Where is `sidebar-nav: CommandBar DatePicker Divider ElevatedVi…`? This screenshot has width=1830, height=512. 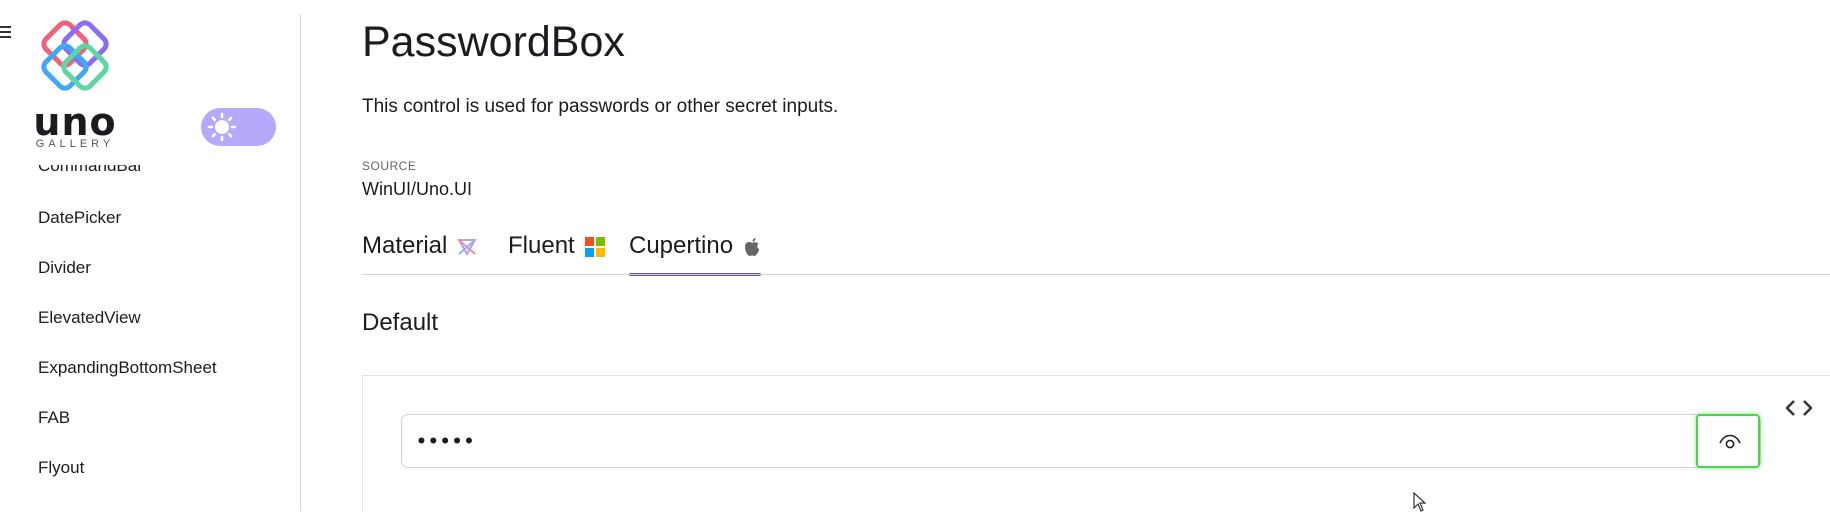 sidebar-nav: CommandBar DatePicker Divider ElevatedVi… is located at coordinates (150, 335).